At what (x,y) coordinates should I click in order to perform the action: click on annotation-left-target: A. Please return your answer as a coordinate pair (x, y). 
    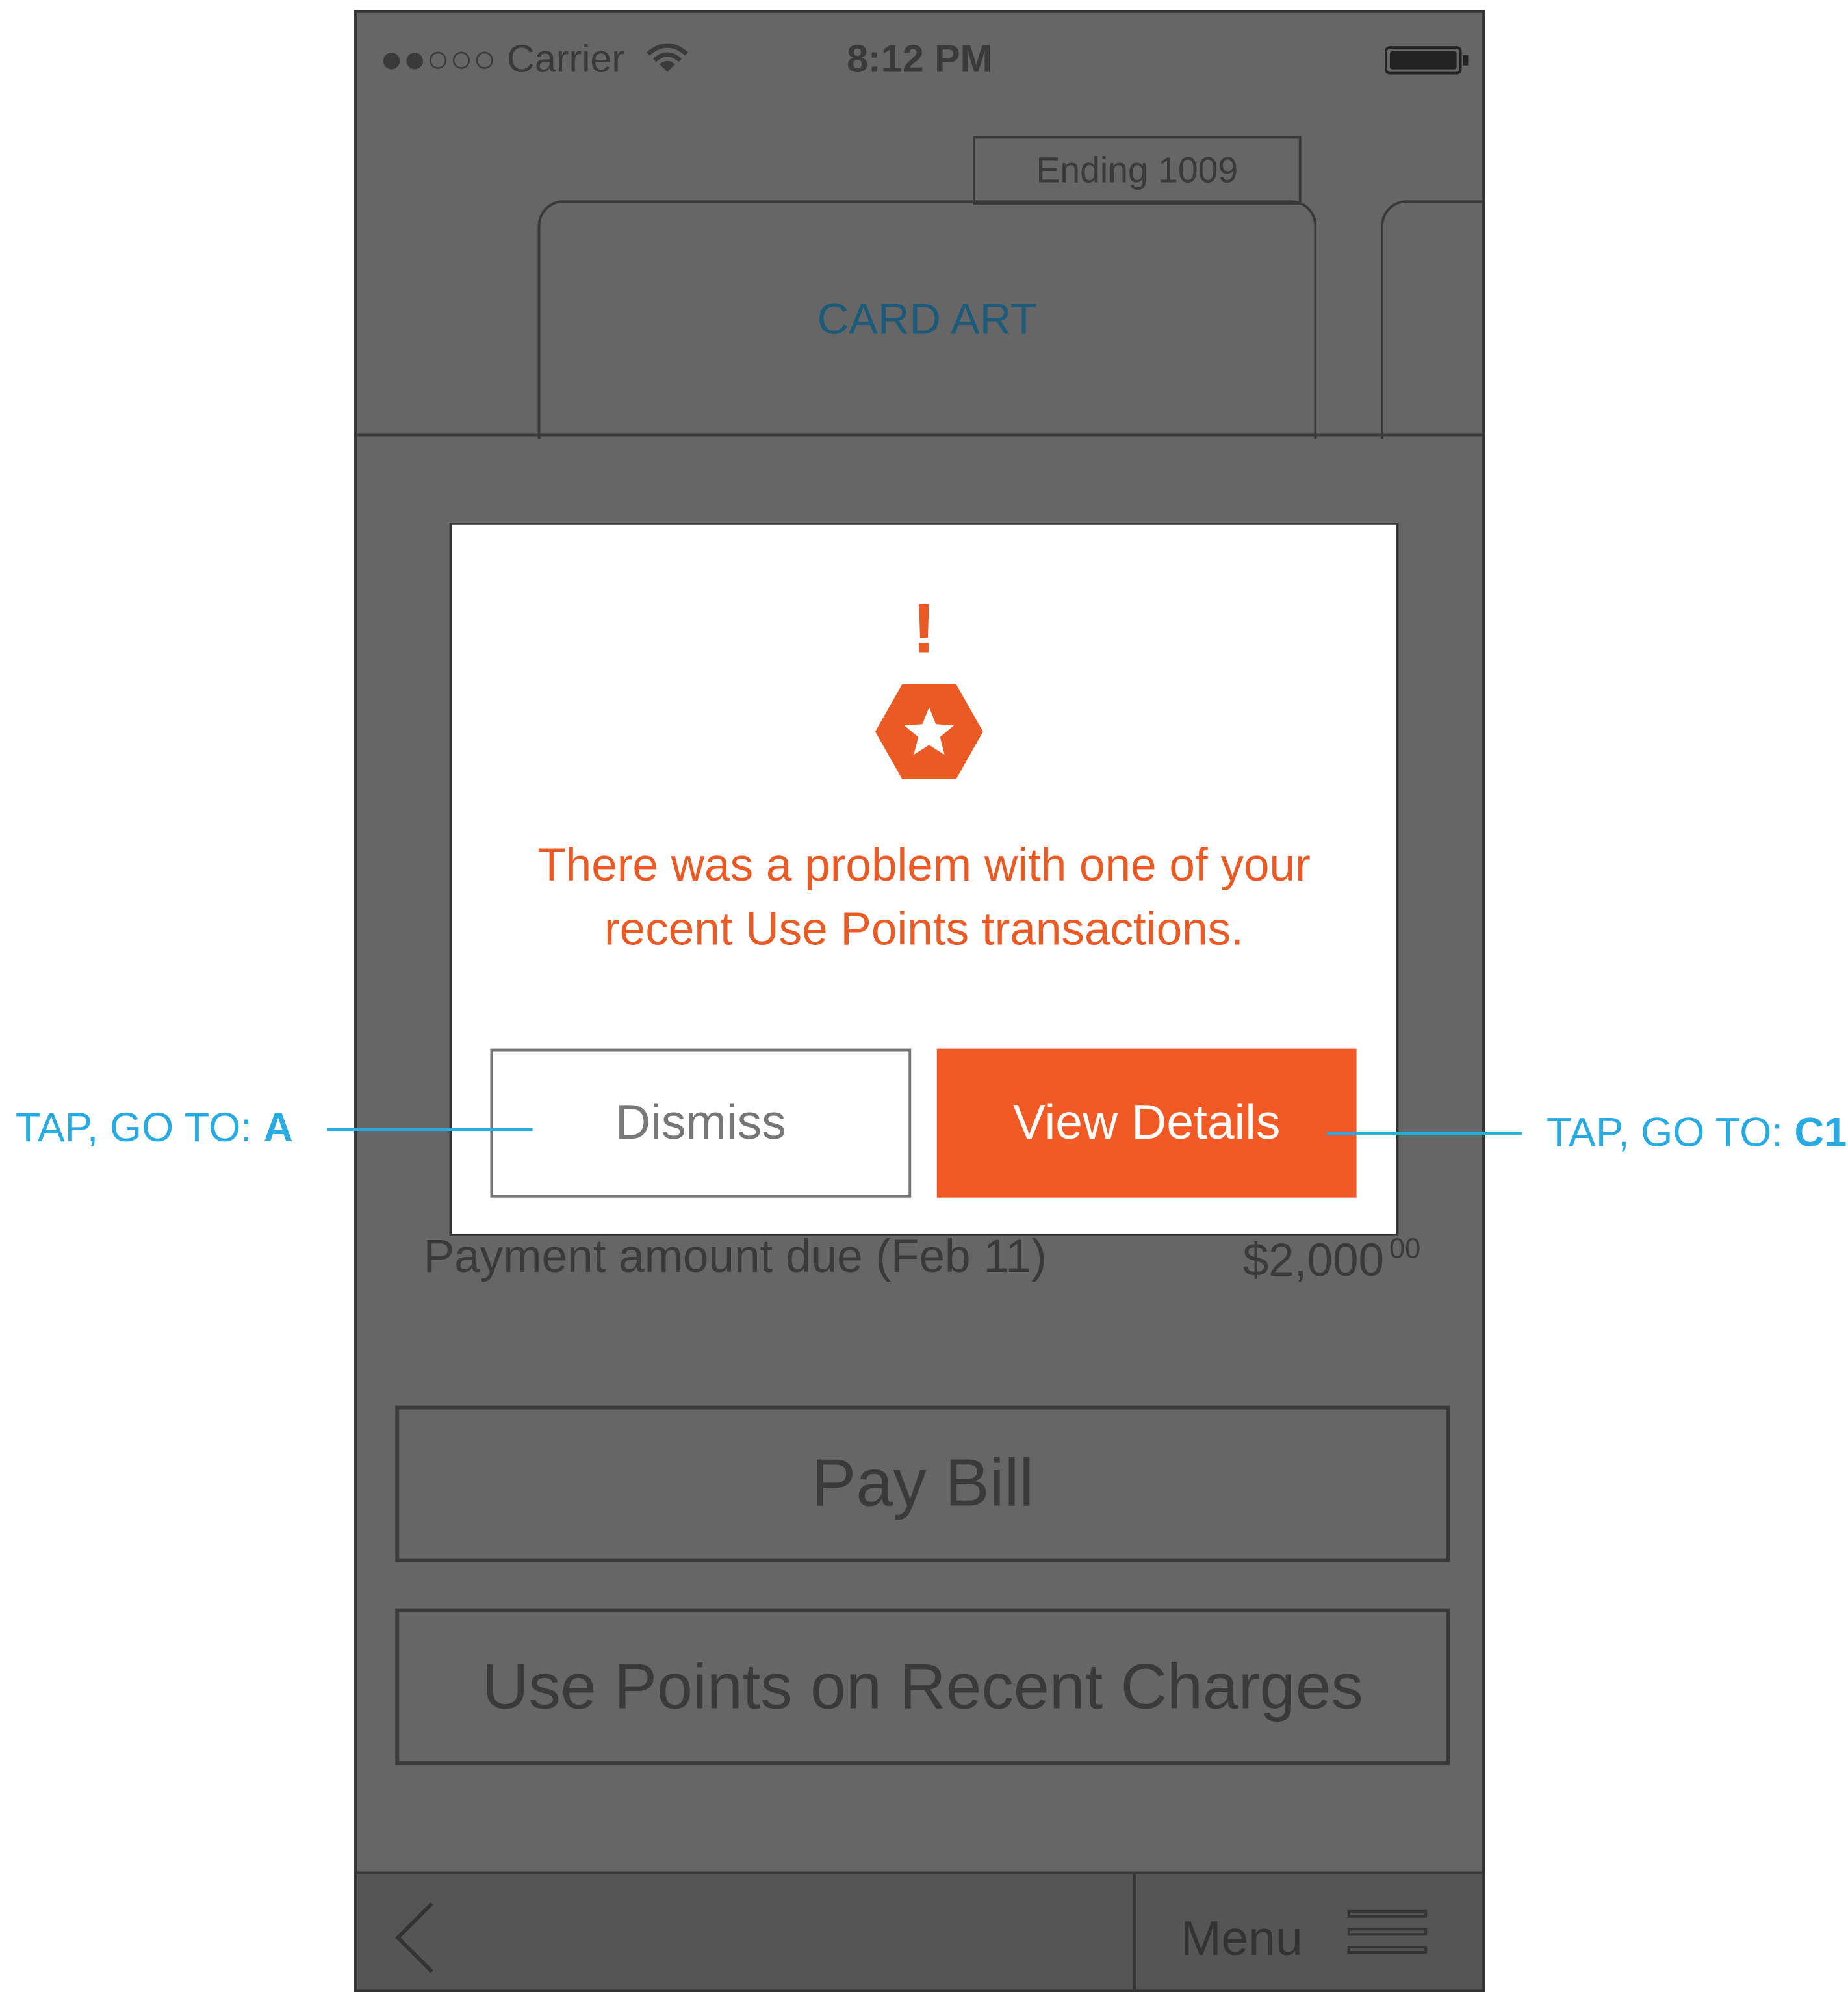
    Looking at the image, I should click on (278, 1127).